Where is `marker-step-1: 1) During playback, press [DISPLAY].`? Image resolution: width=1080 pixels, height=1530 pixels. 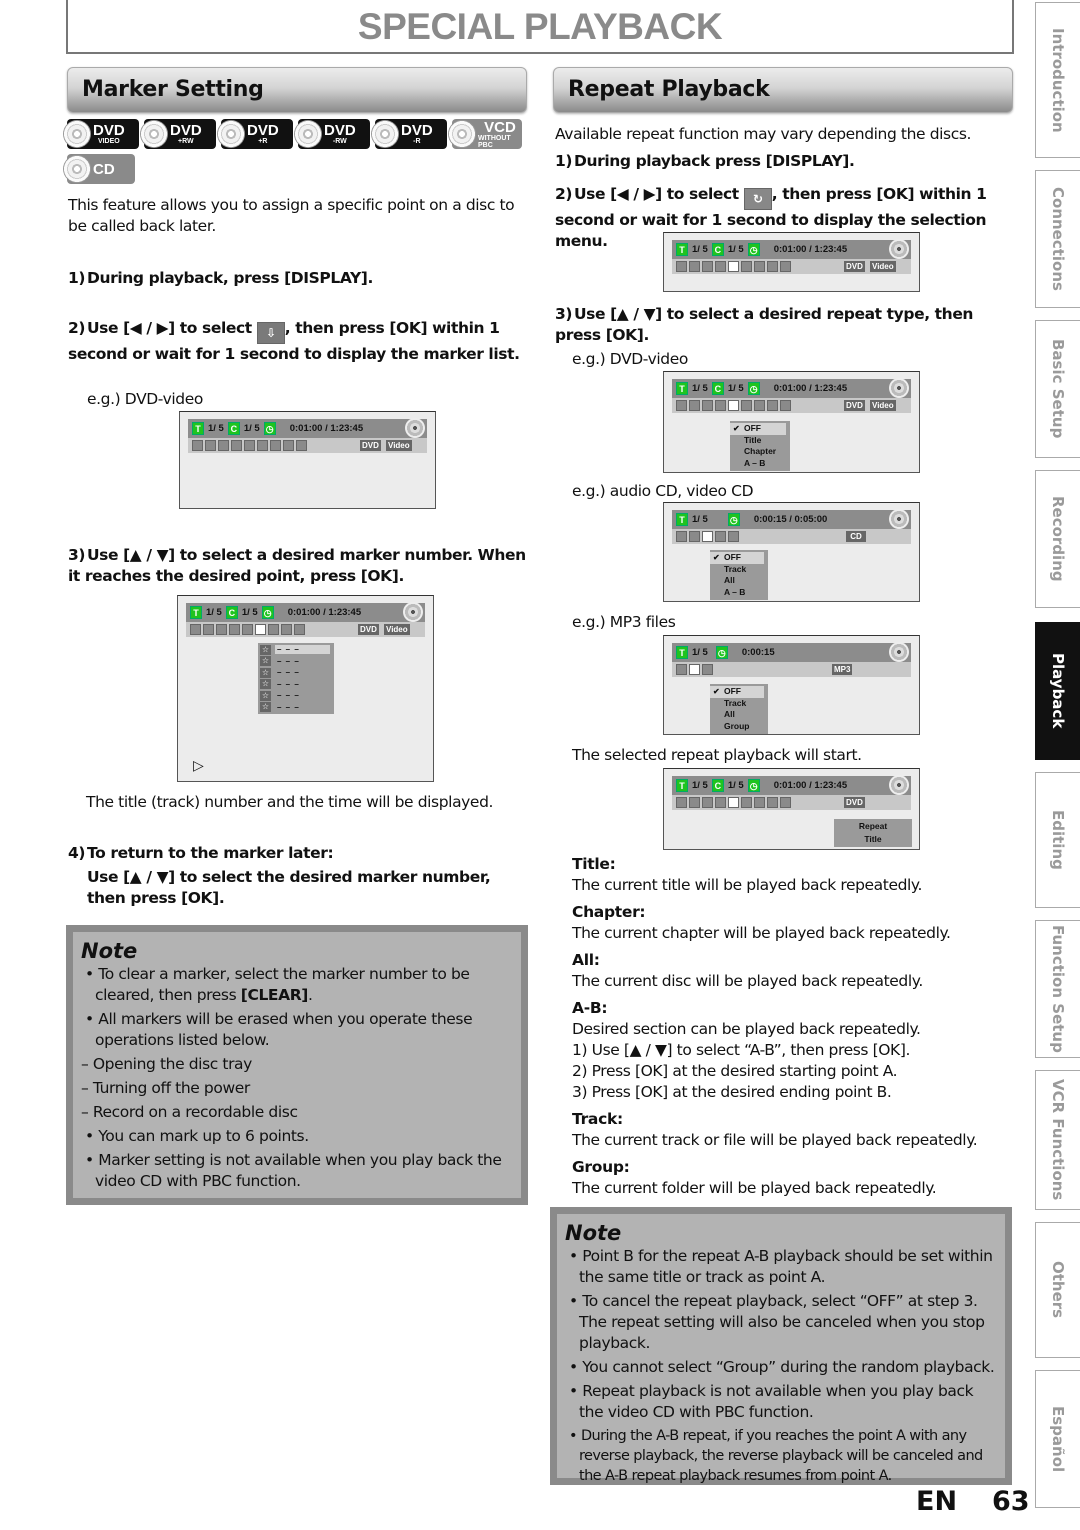
marker-step-1: 1) During playback, press [DISPLAY]. is located at coordinates (220, 278).